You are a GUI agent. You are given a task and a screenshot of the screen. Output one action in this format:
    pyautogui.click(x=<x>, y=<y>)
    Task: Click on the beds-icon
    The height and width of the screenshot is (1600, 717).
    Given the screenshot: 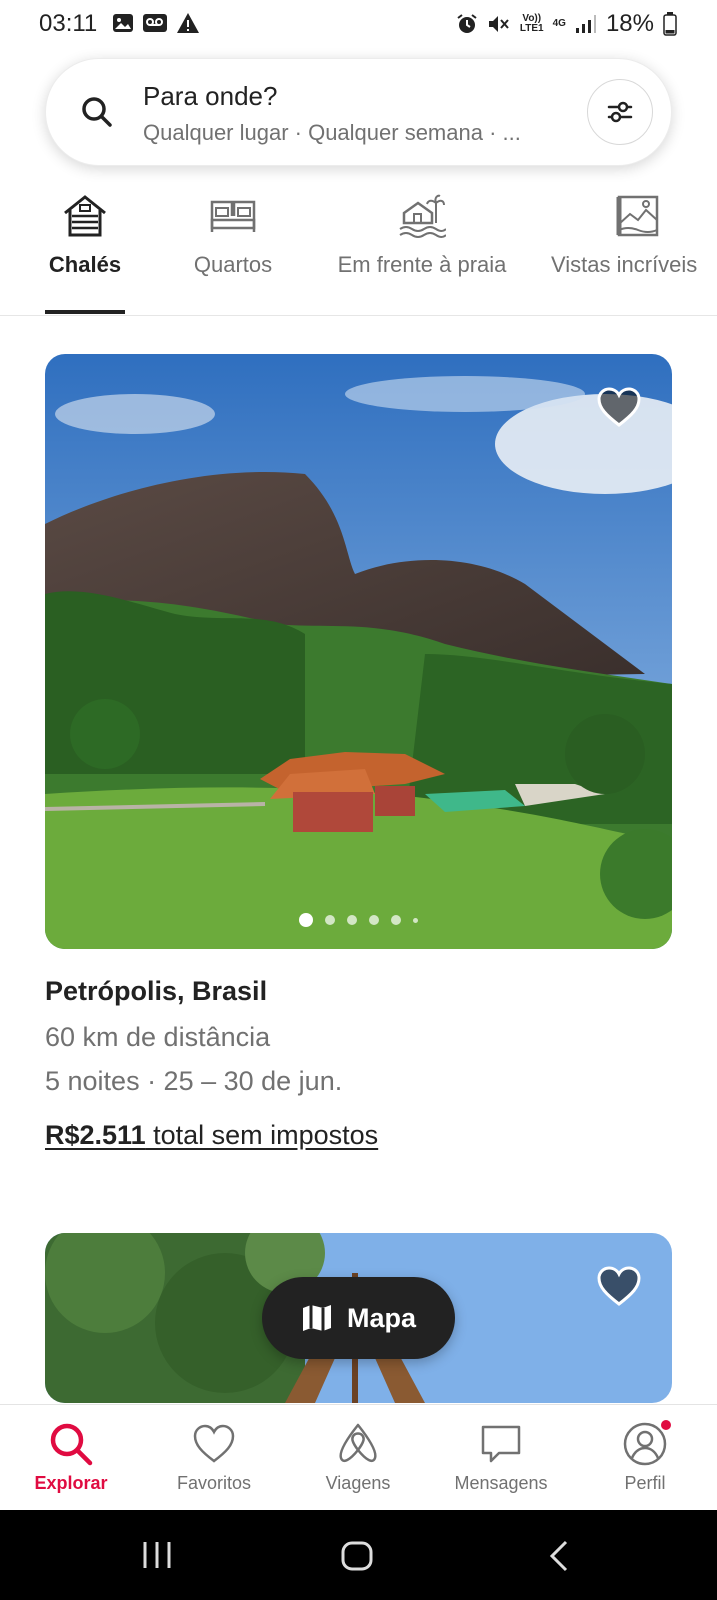 What is the action you would take?
    pyautogui.click(x=233, y=216)
    